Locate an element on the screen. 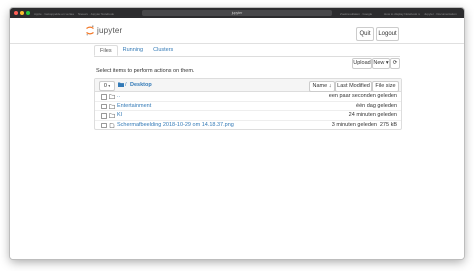  chevron-down-icon: ▾ is located at coordinates (109, 85).